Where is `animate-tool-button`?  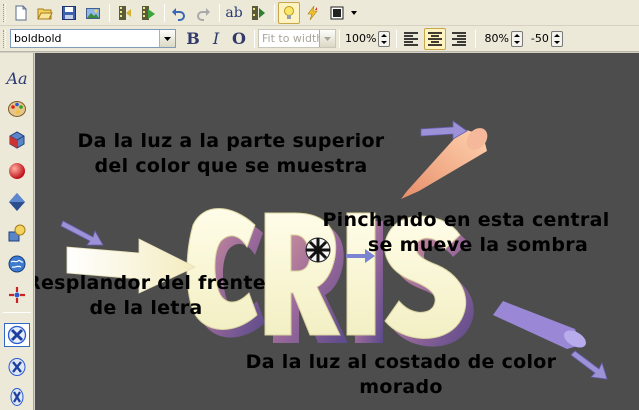
animate-tool-button is located at coordinates (17, 295).